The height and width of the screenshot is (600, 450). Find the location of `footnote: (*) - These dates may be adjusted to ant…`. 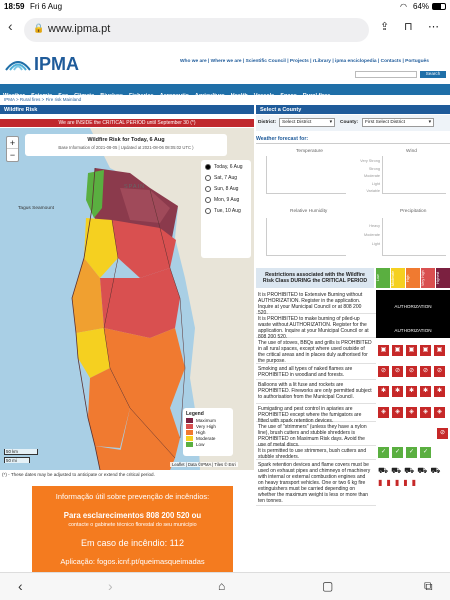

footnote: (*) - These dates may be adjusted to ant… is located at coordinates (78, 474).